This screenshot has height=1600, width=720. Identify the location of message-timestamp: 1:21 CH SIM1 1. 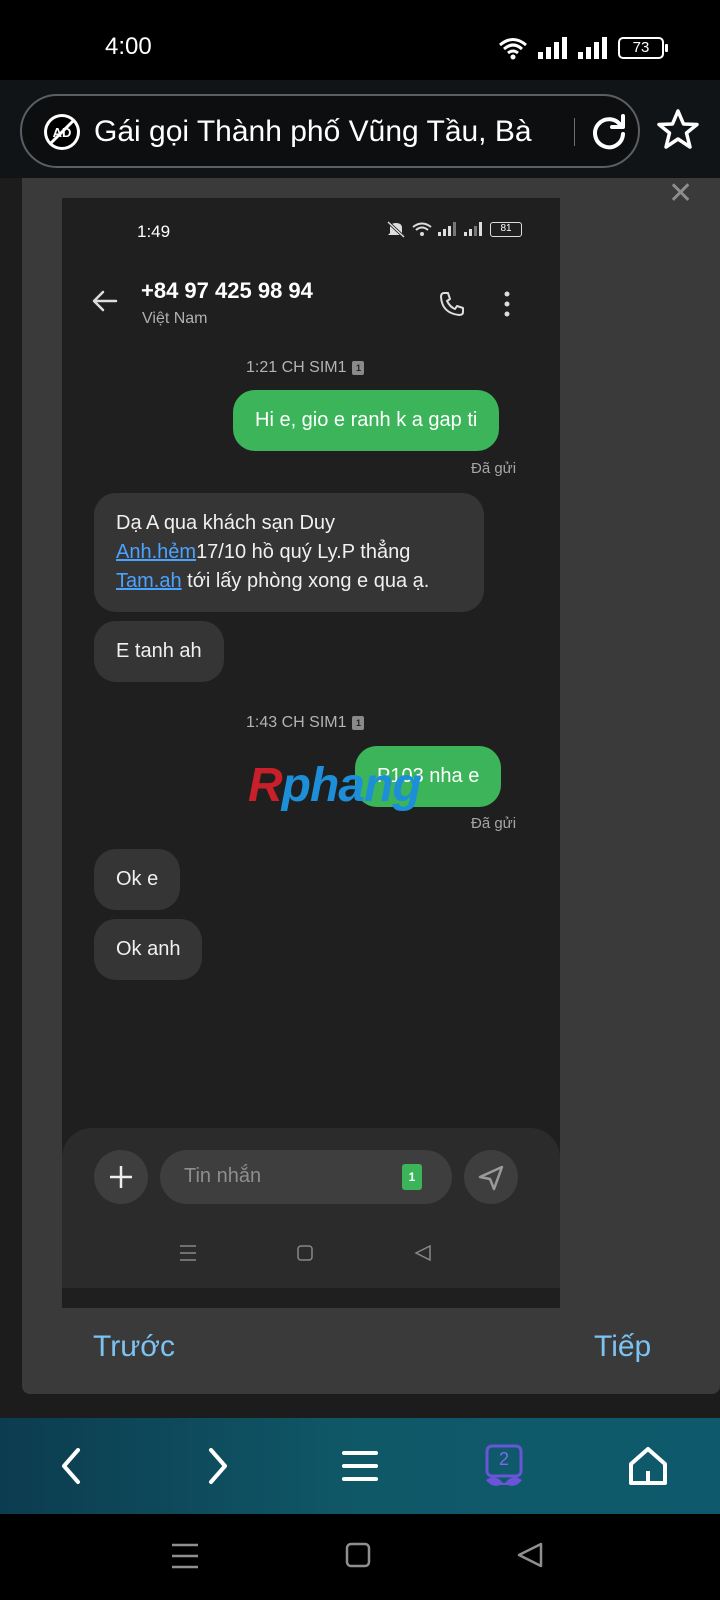
(305, 368).